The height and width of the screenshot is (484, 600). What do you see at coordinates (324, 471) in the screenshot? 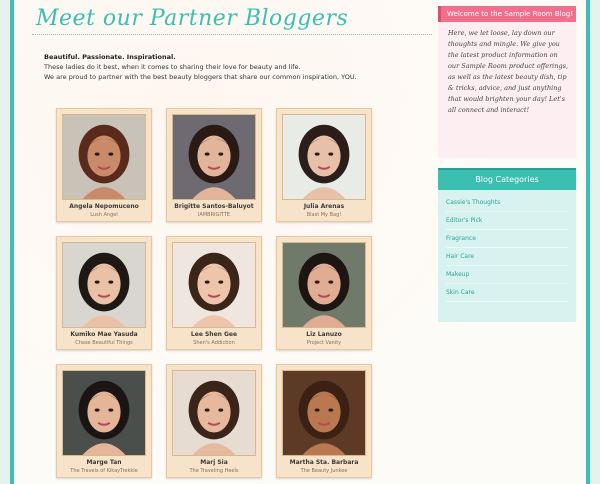
I see `blogger-blog-name: The Beauty Junkee` at bounding box center [324, 471].